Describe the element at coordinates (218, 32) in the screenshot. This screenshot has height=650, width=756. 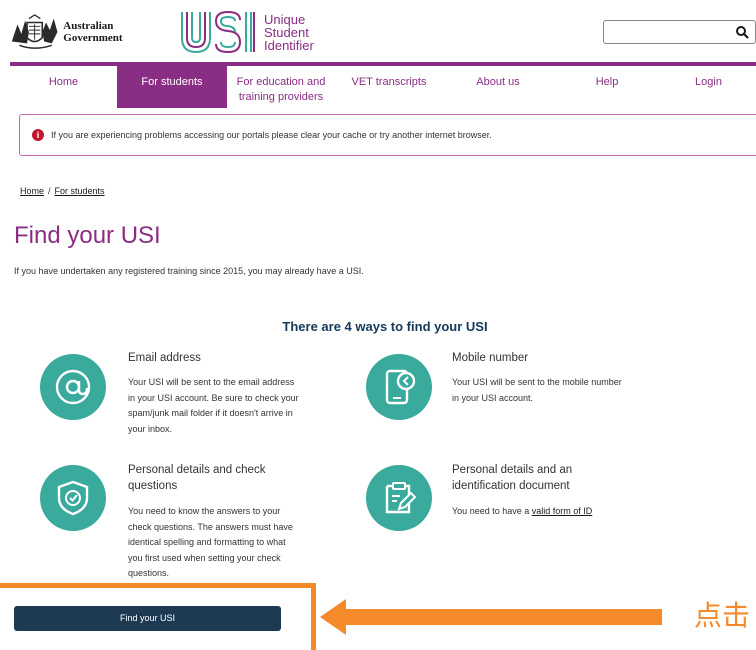
I see `usi-letters-icon` at that location.